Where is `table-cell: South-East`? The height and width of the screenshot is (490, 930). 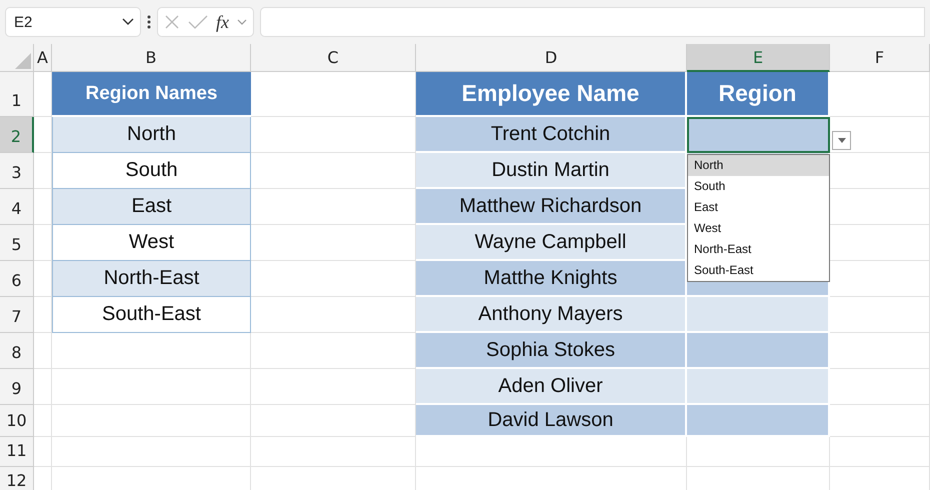 table-cell: South-East is located at coordinates (151, 315).